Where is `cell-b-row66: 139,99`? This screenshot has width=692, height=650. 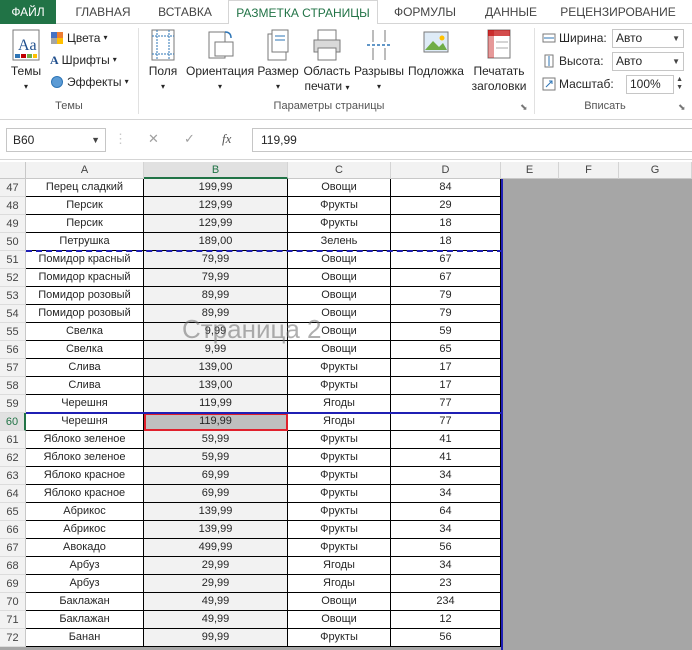
cell-b-row66: 139,99 is located at coordinates (216, 530).